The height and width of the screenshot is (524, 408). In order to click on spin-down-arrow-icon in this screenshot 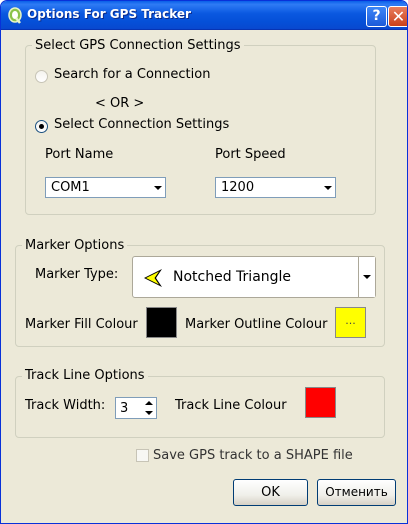, I will do `click(149, 413)`.